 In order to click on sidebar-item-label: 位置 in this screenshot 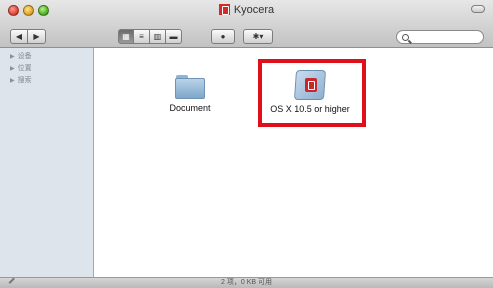, I will do `click(24, 68)`.